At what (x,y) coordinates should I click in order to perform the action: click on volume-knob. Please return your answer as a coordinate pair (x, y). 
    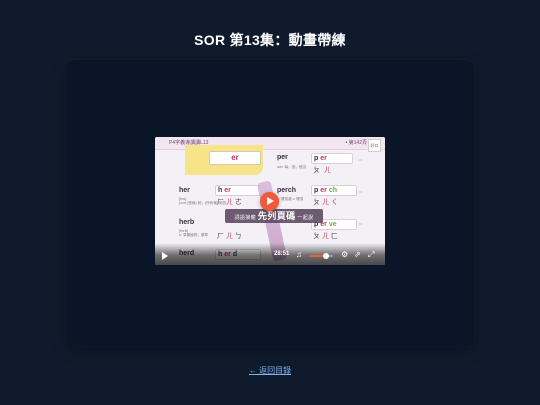
    Looking at the image, I should click on (325, 256).